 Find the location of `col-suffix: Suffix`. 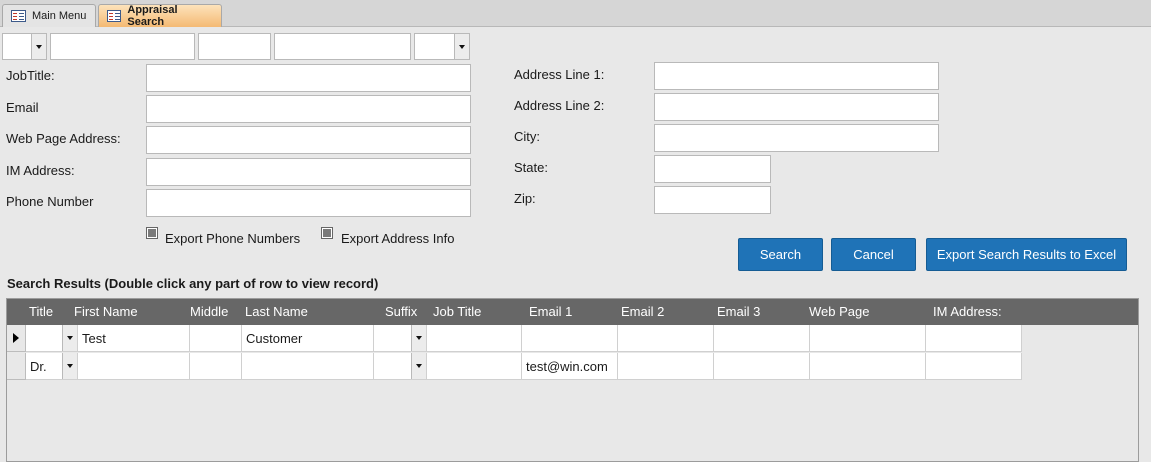

col-suffix: Suffix is located at coordinates (401, 312).